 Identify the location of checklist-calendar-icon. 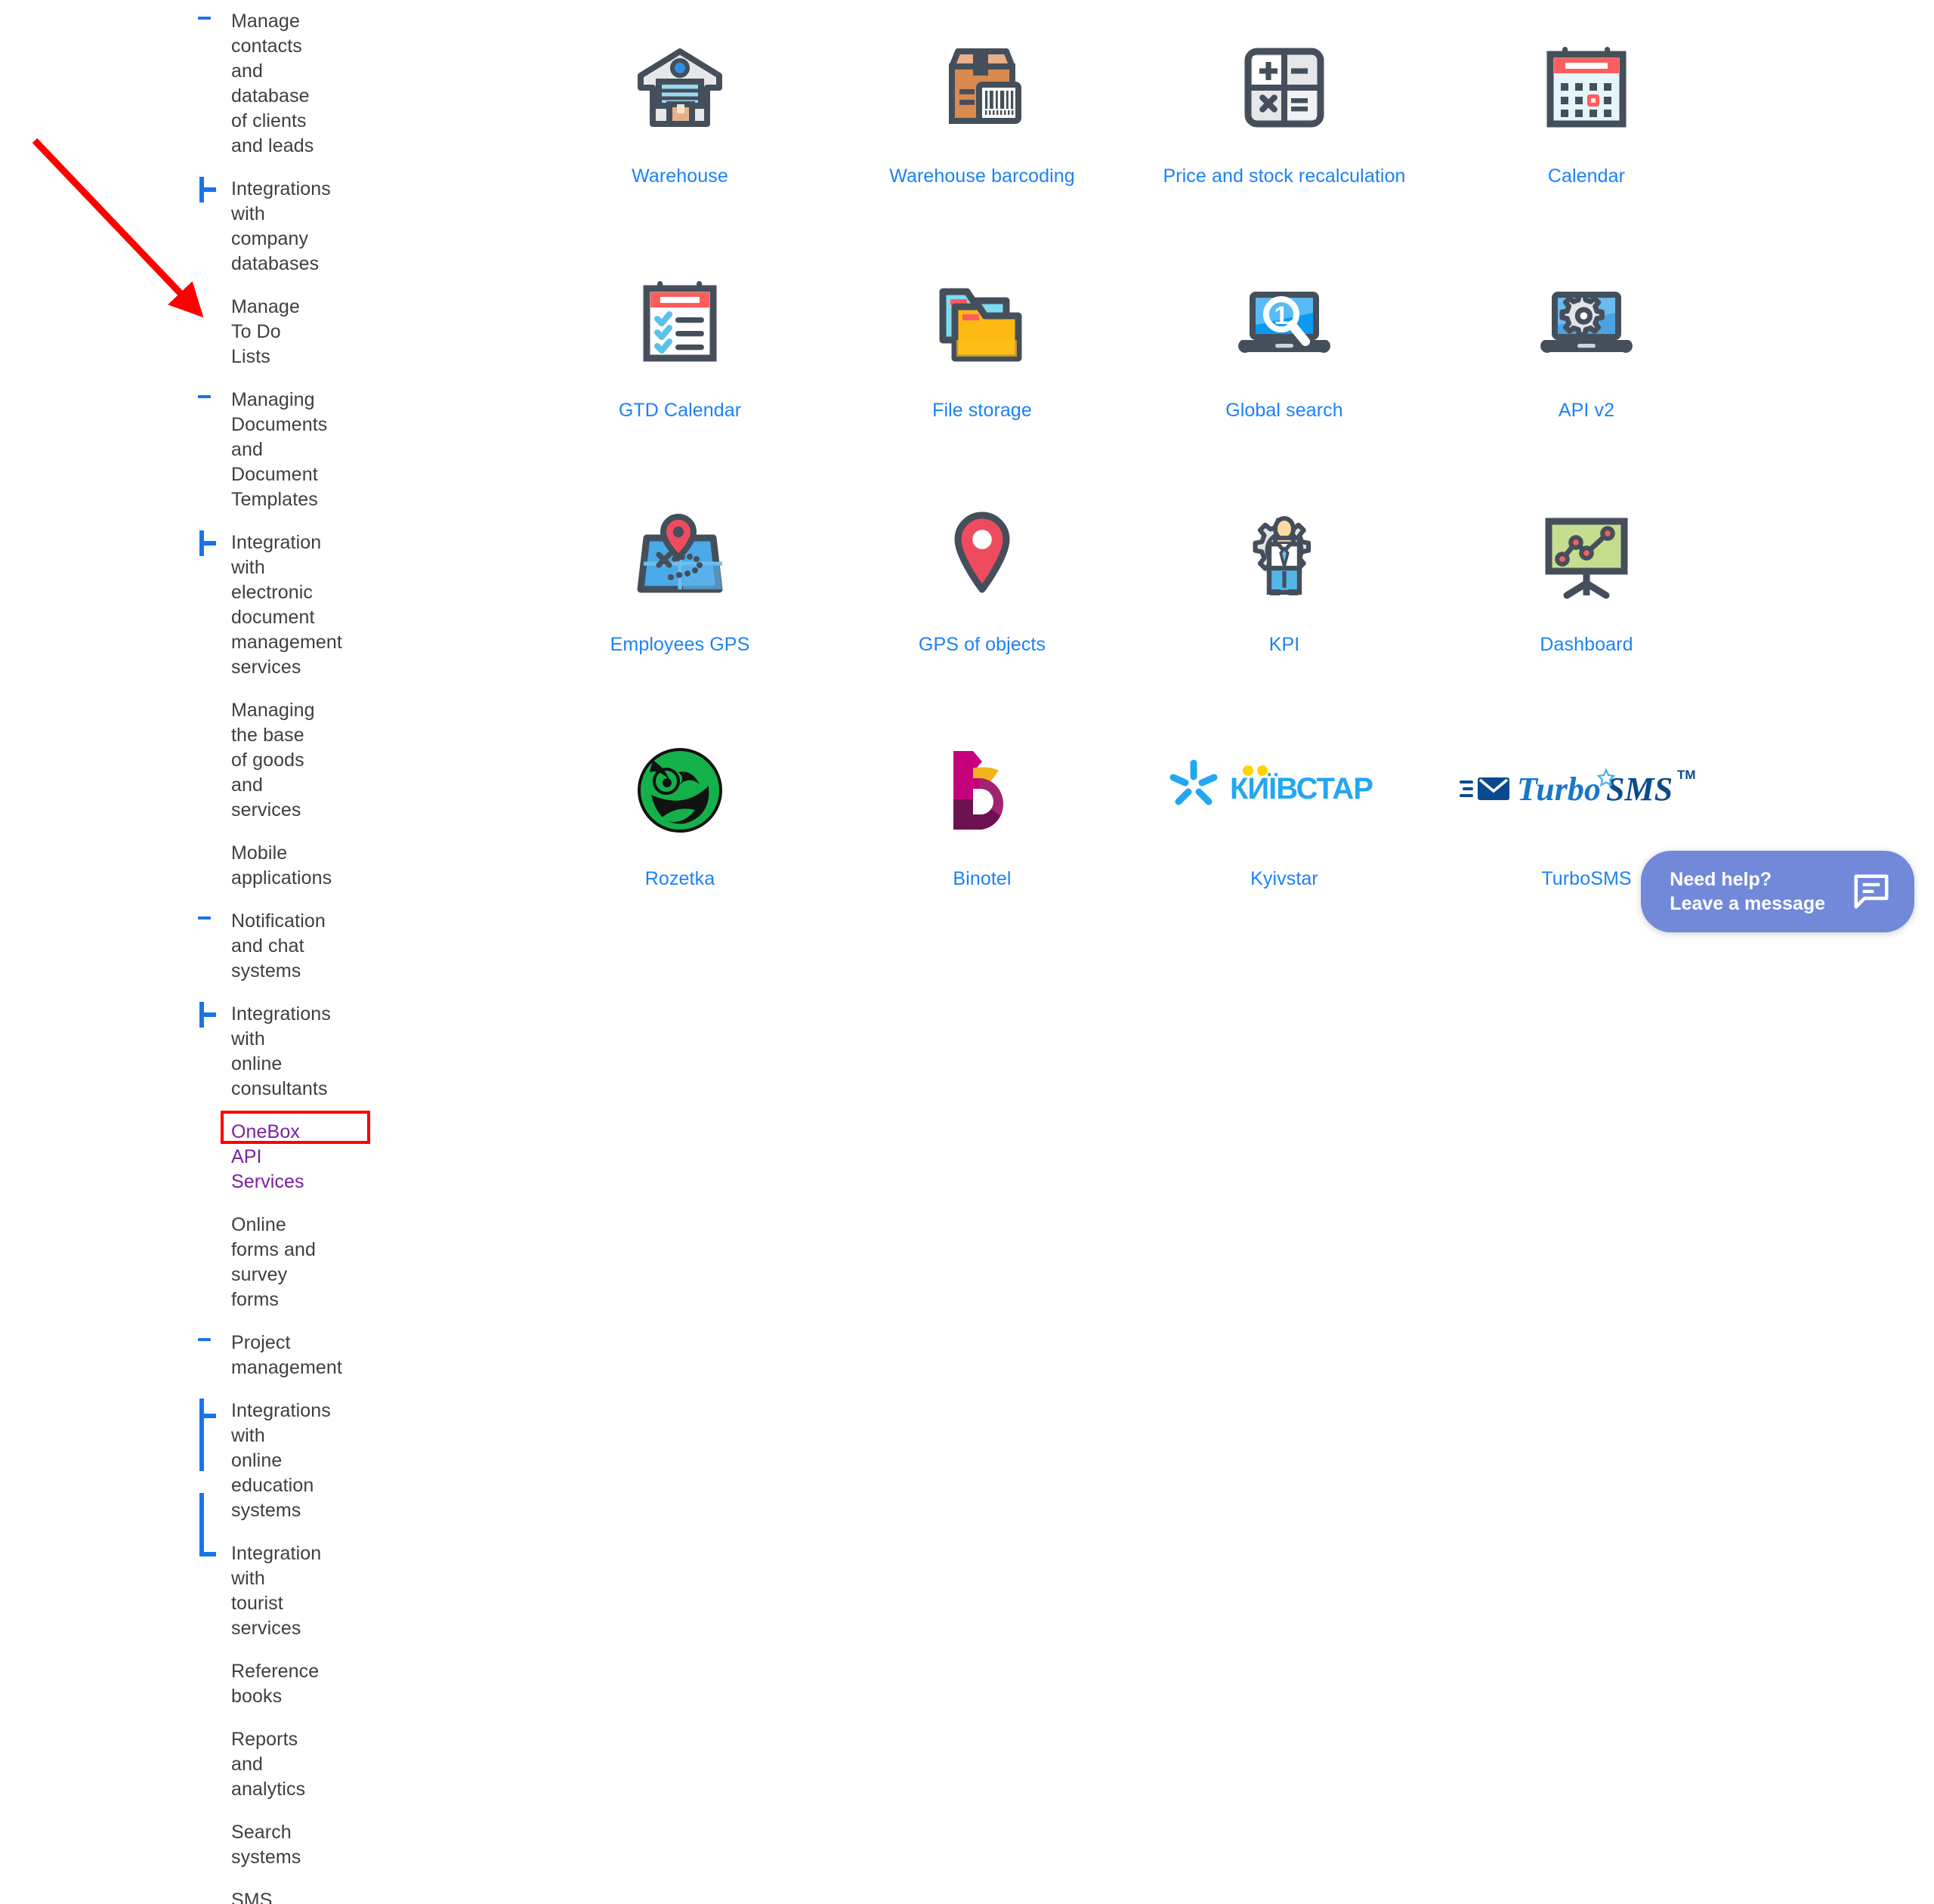
(680, 322).